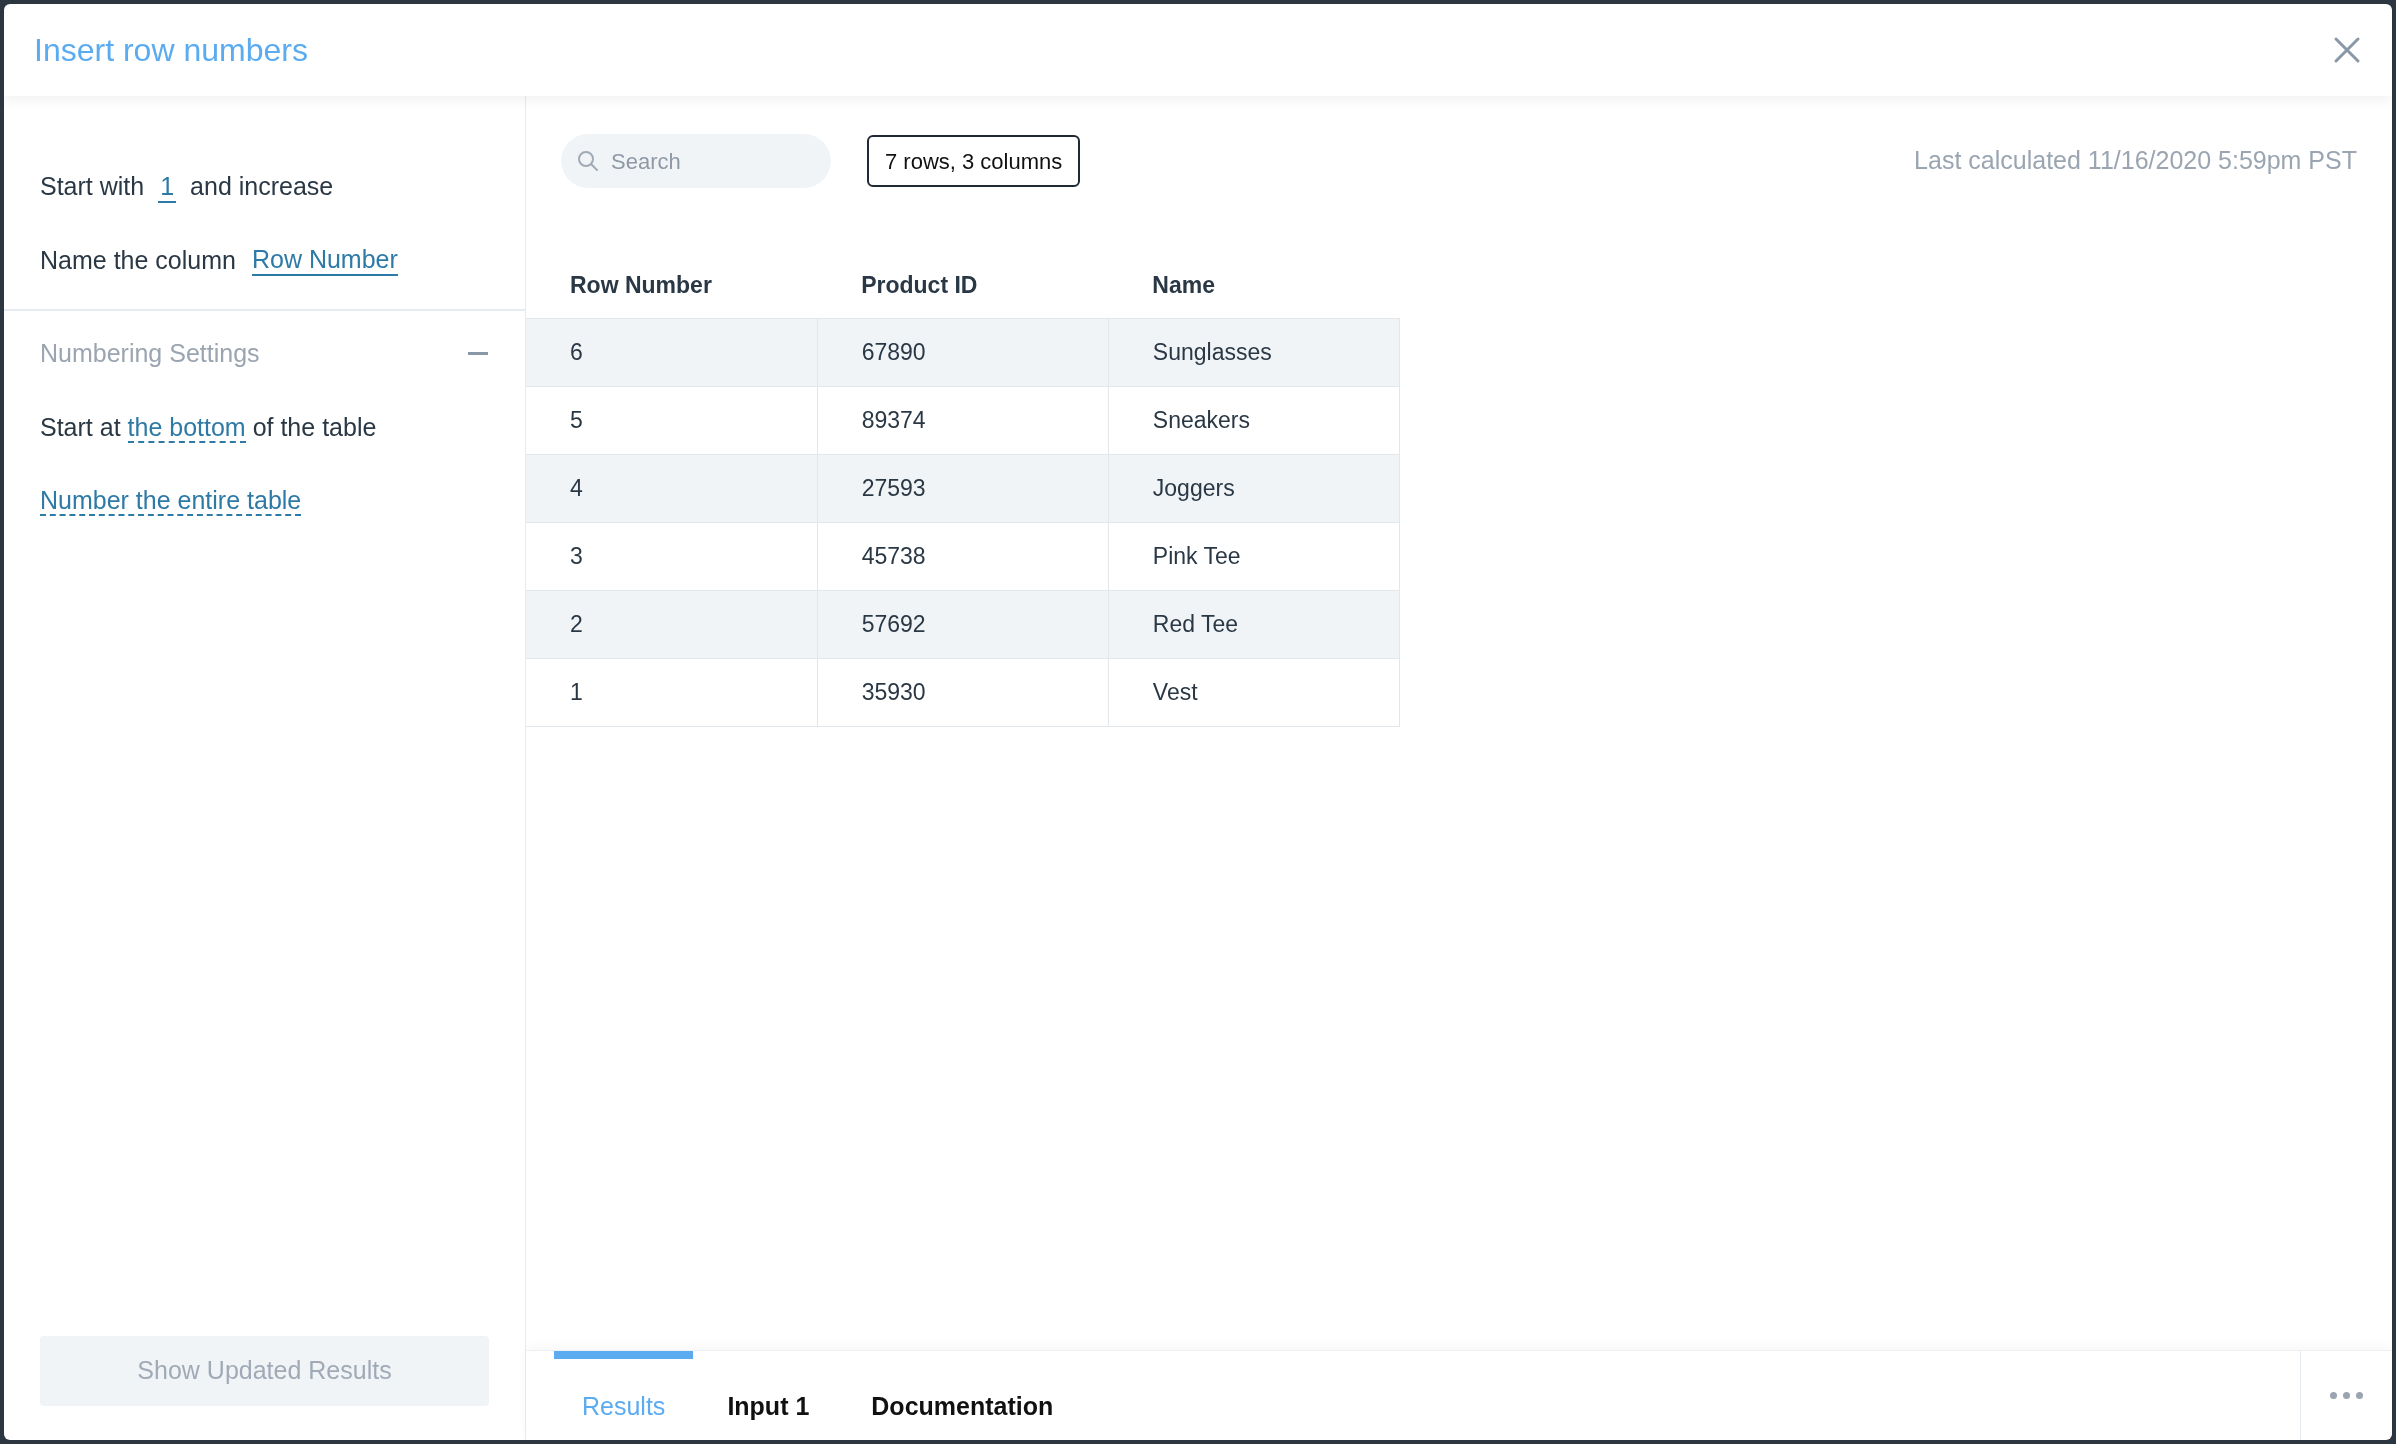  I want to click on table-cell: 2, so click(672, 624).